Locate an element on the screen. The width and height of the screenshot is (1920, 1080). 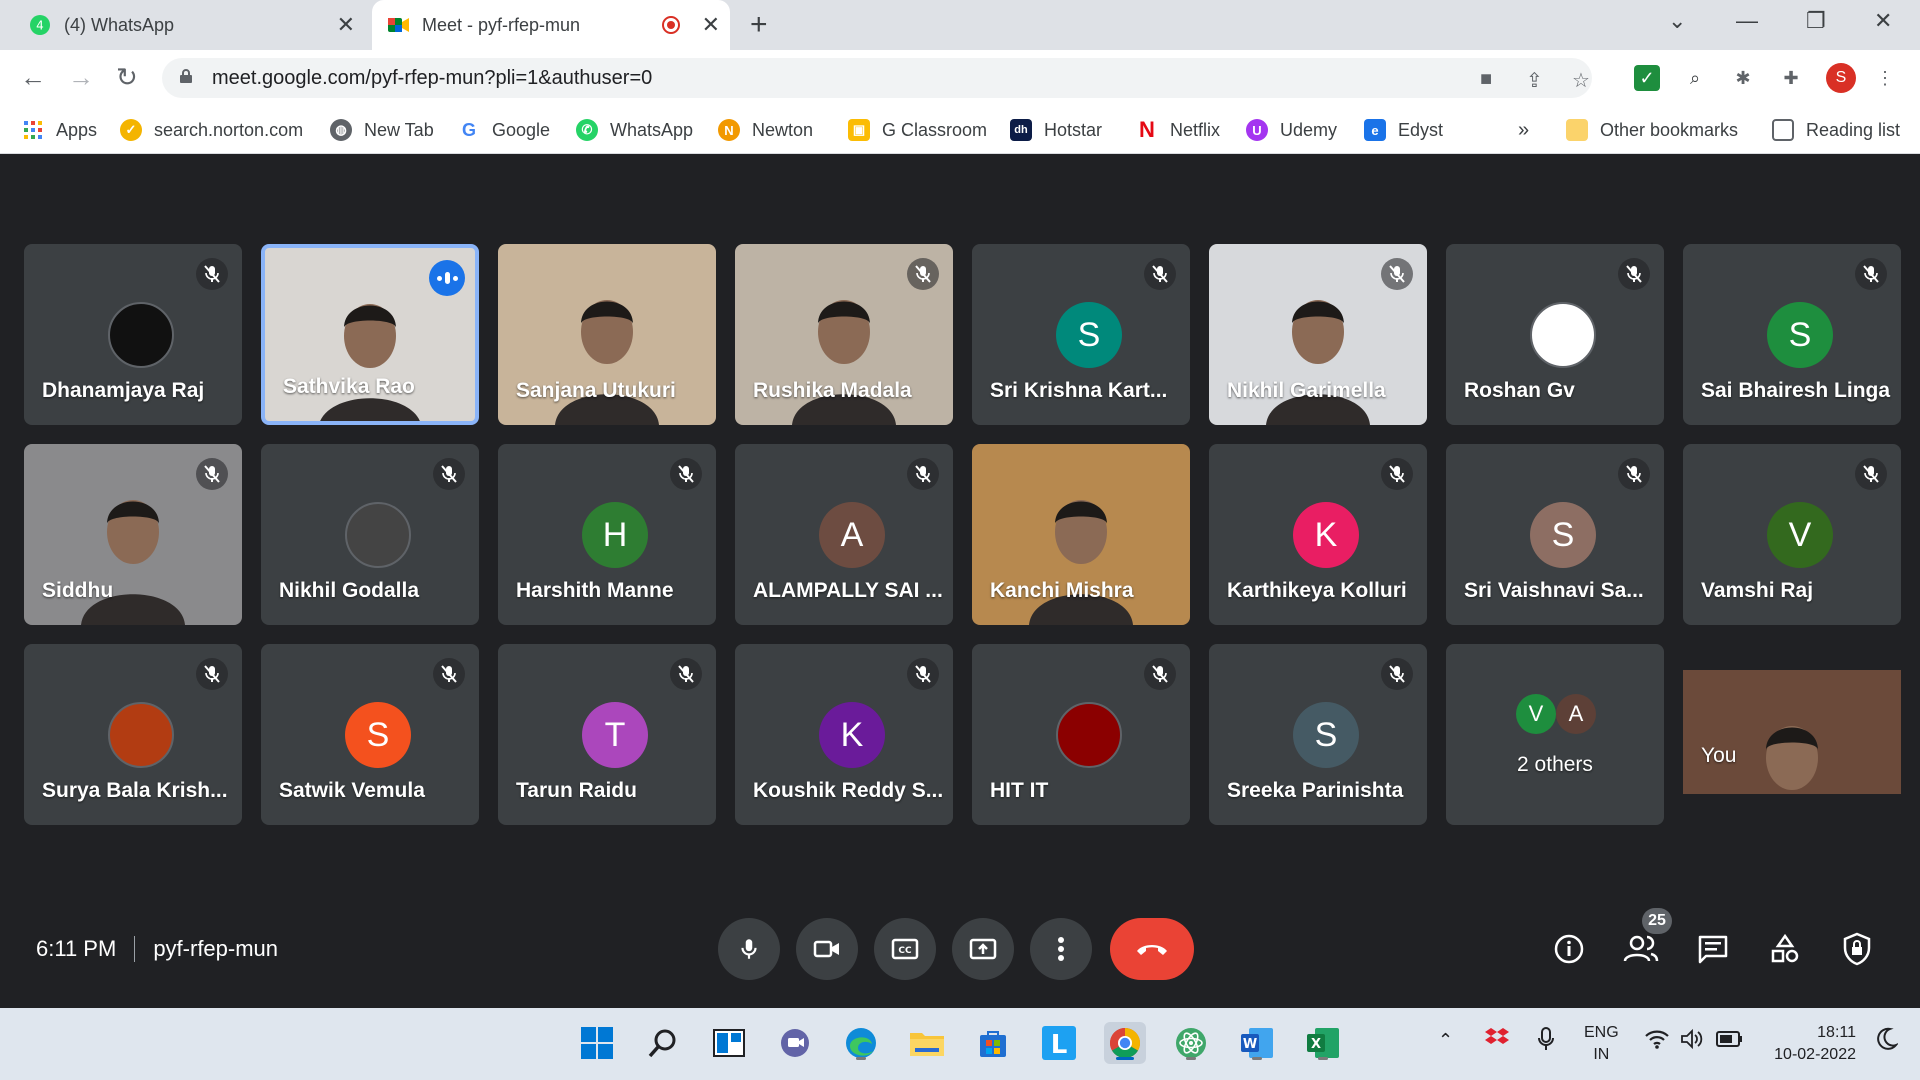
forward-button: → is located at coordinates (81, 77).